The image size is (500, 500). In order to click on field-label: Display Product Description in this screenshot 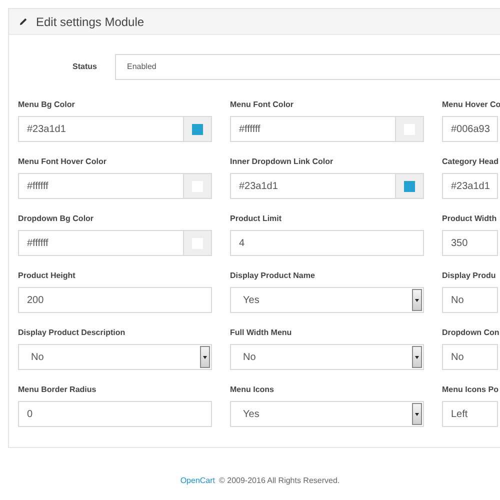, I will do `click(72, 333)`.